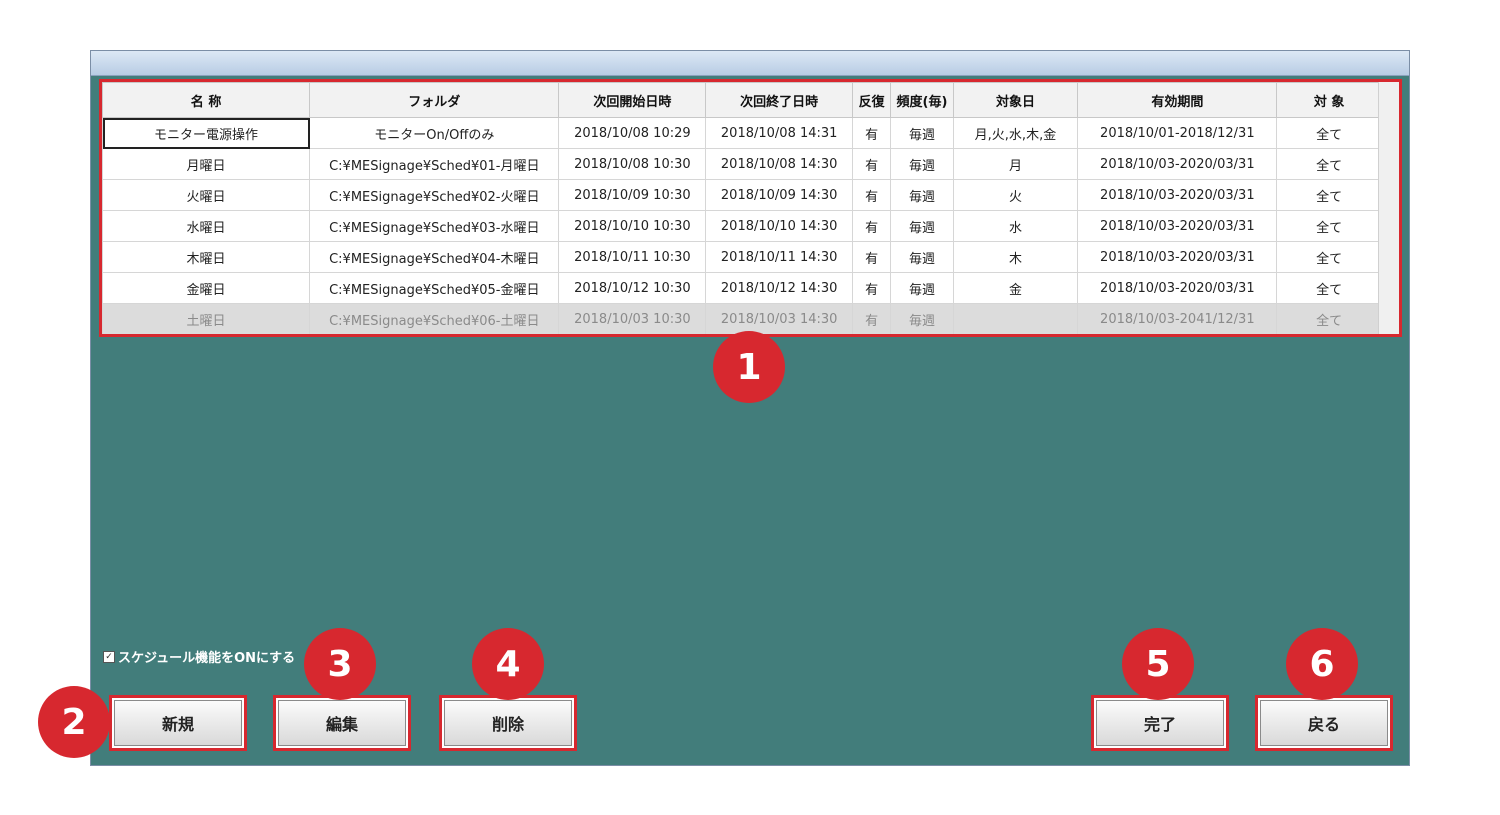  Describe the element at coordinates (779, 226) in the screenshot. I see `cell-next-end: 2018/10/10 14:30` at that location.